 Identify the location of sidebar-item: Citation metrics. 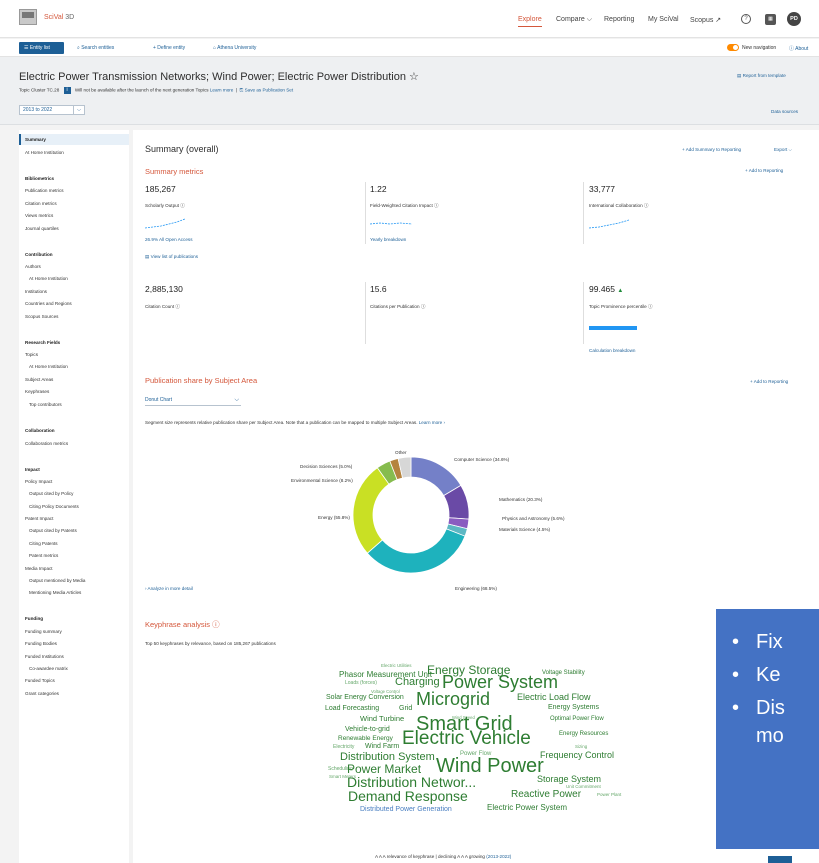
(41, 203).